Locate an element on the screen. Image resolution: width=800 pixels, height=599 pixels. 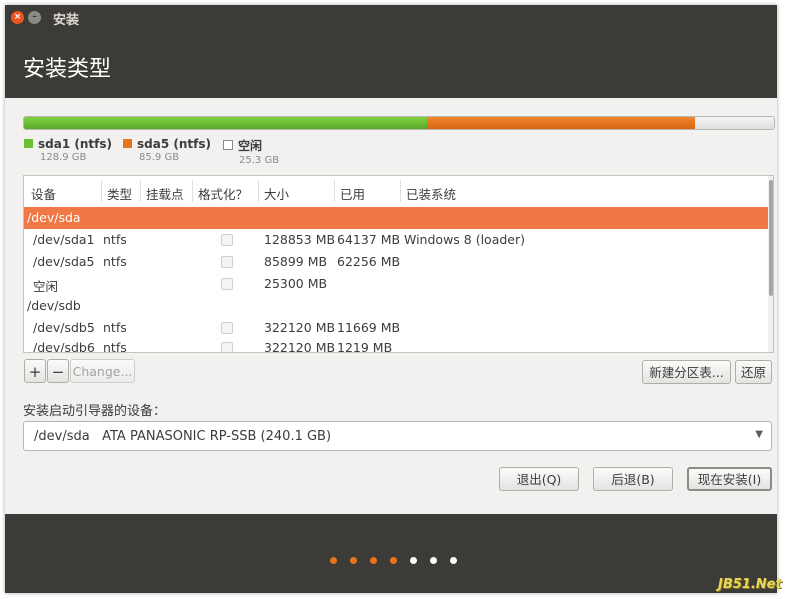
used-cell: 11669 MB is located at coordinates (369, 327).